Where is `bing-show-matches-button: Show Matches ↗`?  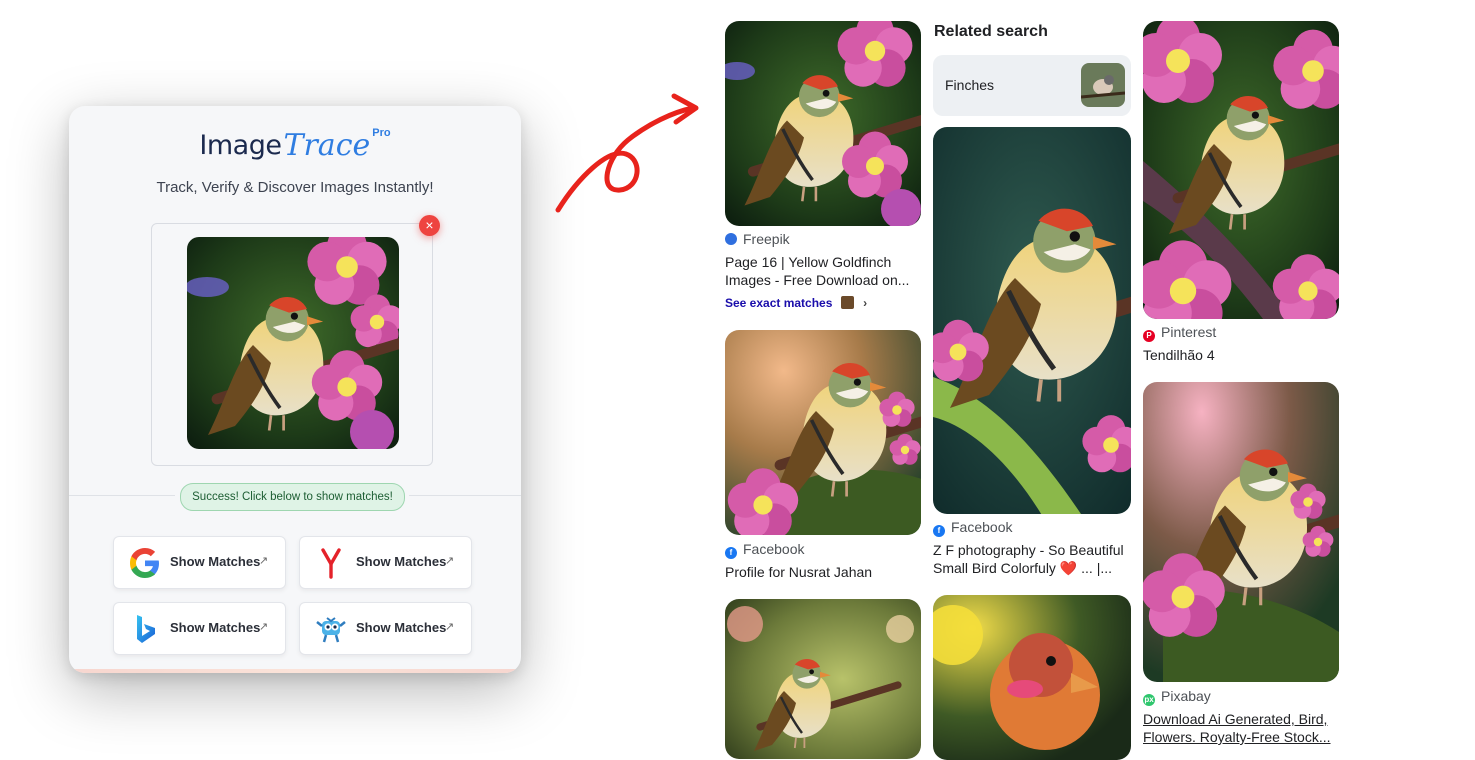 bing-show-matches-button: Show Matches ↗ is located at coordinates (199, 628).